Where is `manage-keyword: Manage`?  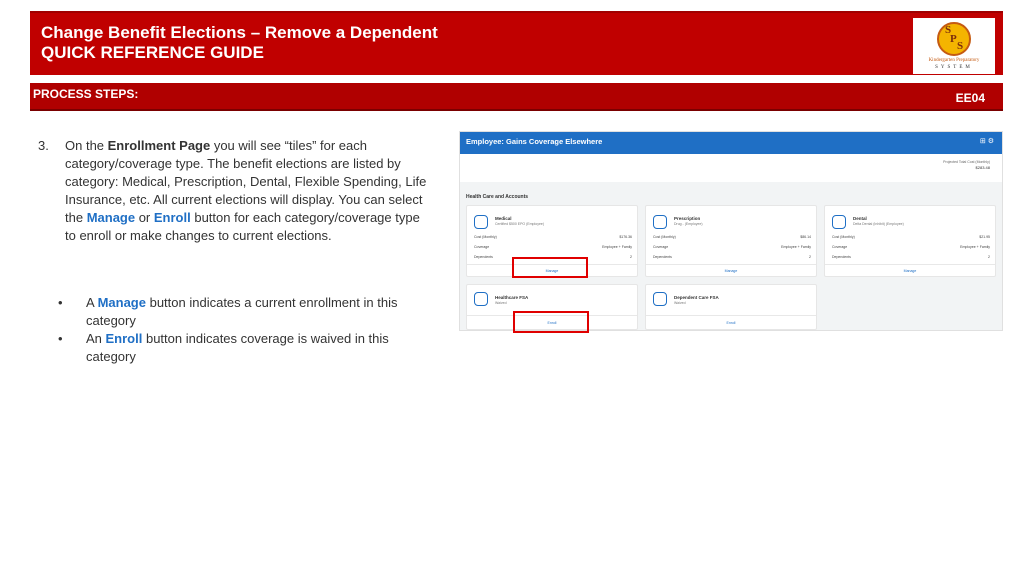 manage-keyword: Manage is located at coordinates (111, 217).